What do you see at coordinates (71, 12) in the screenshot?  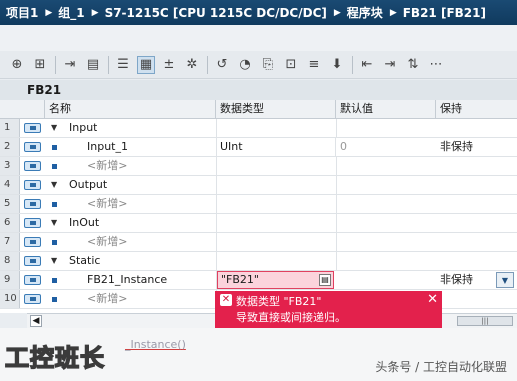 I see `breadcrumb-item-group: 组_1` at bounding box center [71, 12].